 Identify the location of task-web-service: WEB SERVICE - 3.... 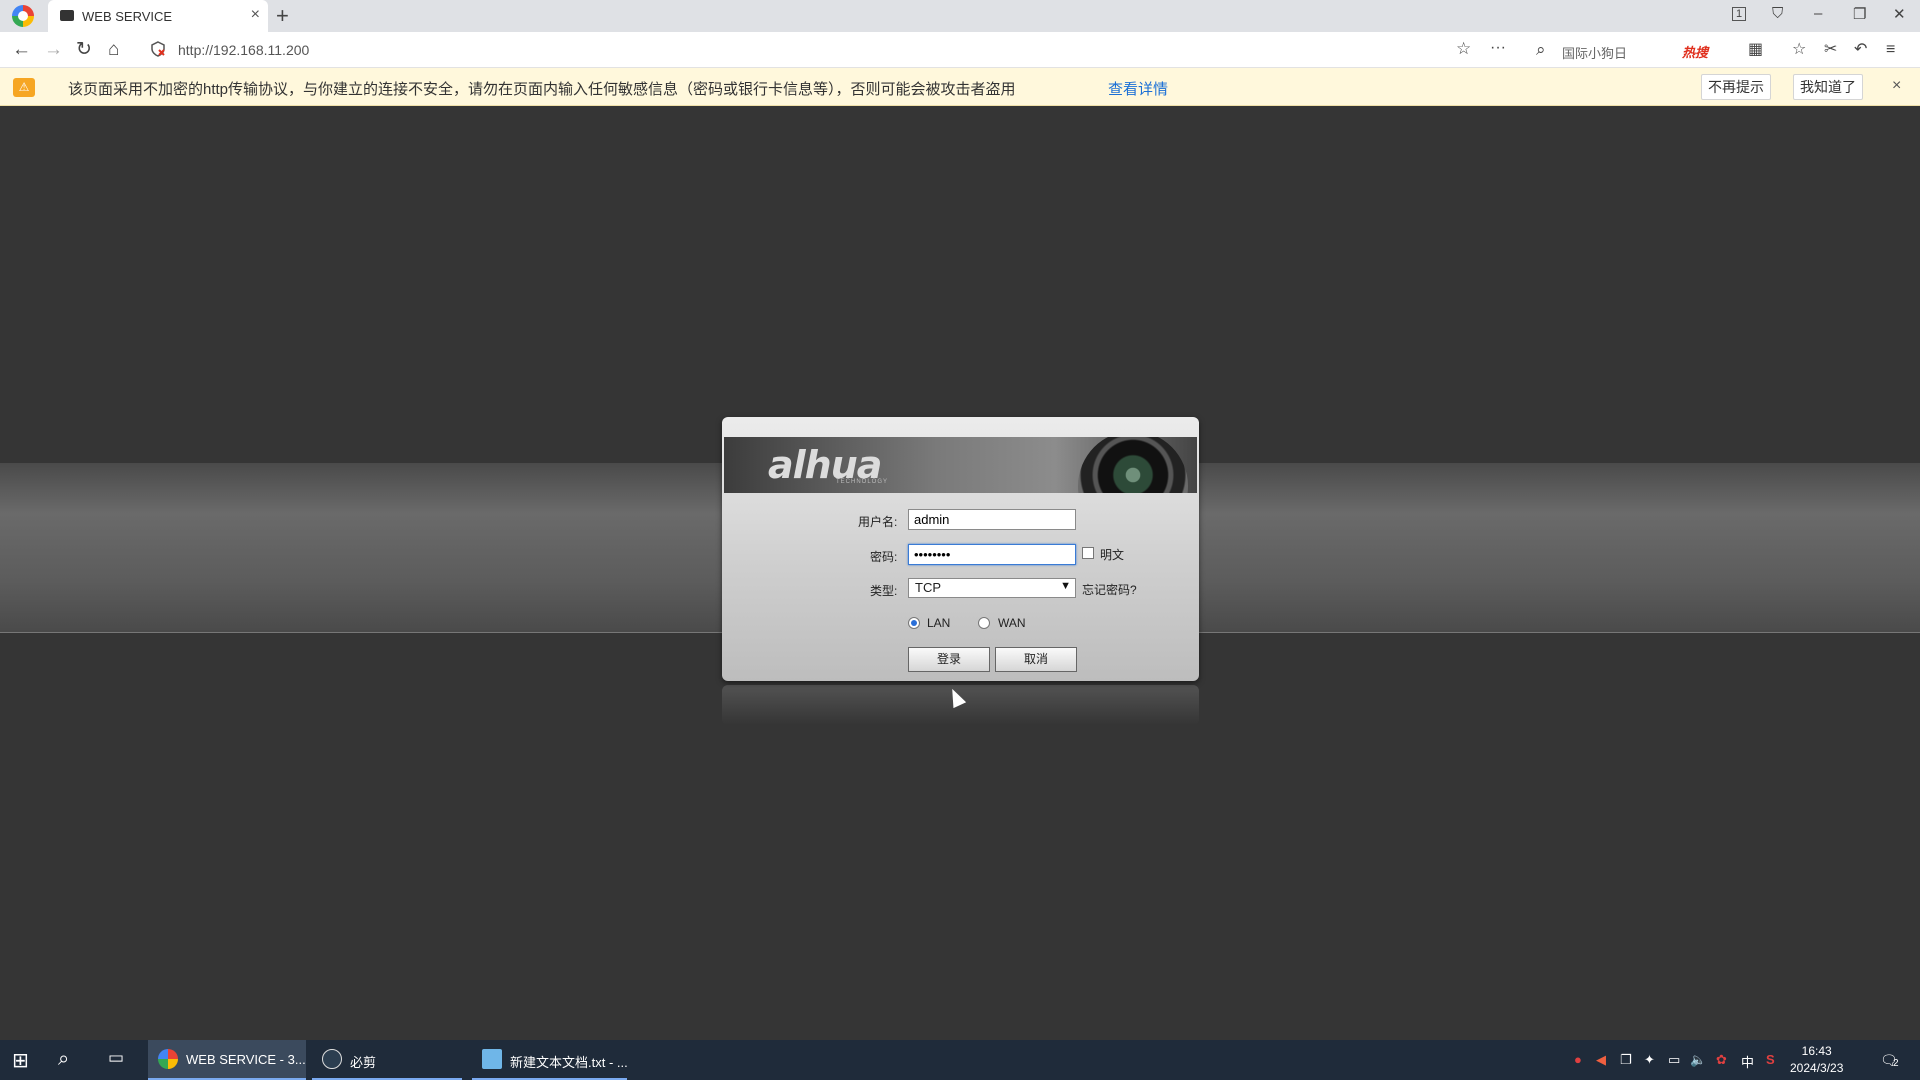
(227, 1060).